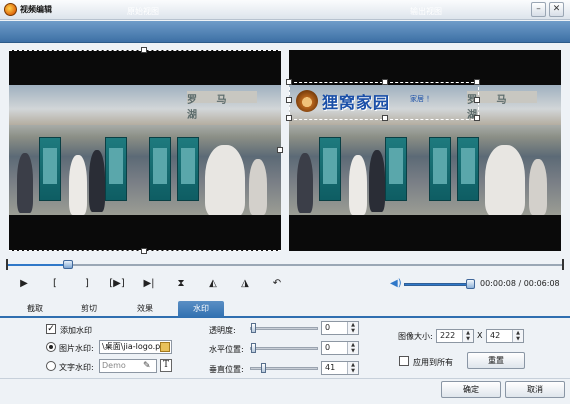 The width and height of the screenshot is (570, 404). What do you see at coordinates (439, 284) in the screenshot?
I see `volume-slider` at bounding box center [439, 284].